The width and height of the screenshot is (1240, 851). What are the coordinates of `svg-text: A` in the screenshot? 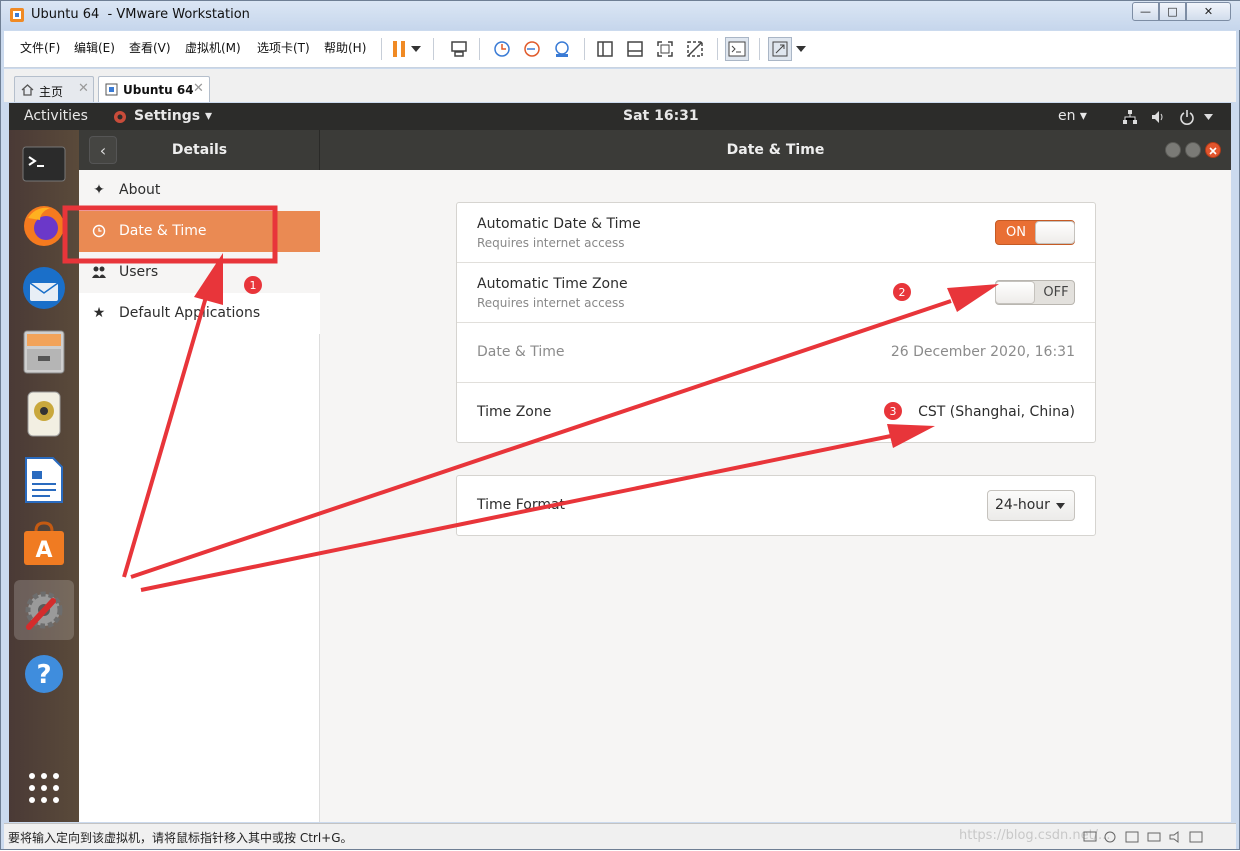 It's located at (43, 550).